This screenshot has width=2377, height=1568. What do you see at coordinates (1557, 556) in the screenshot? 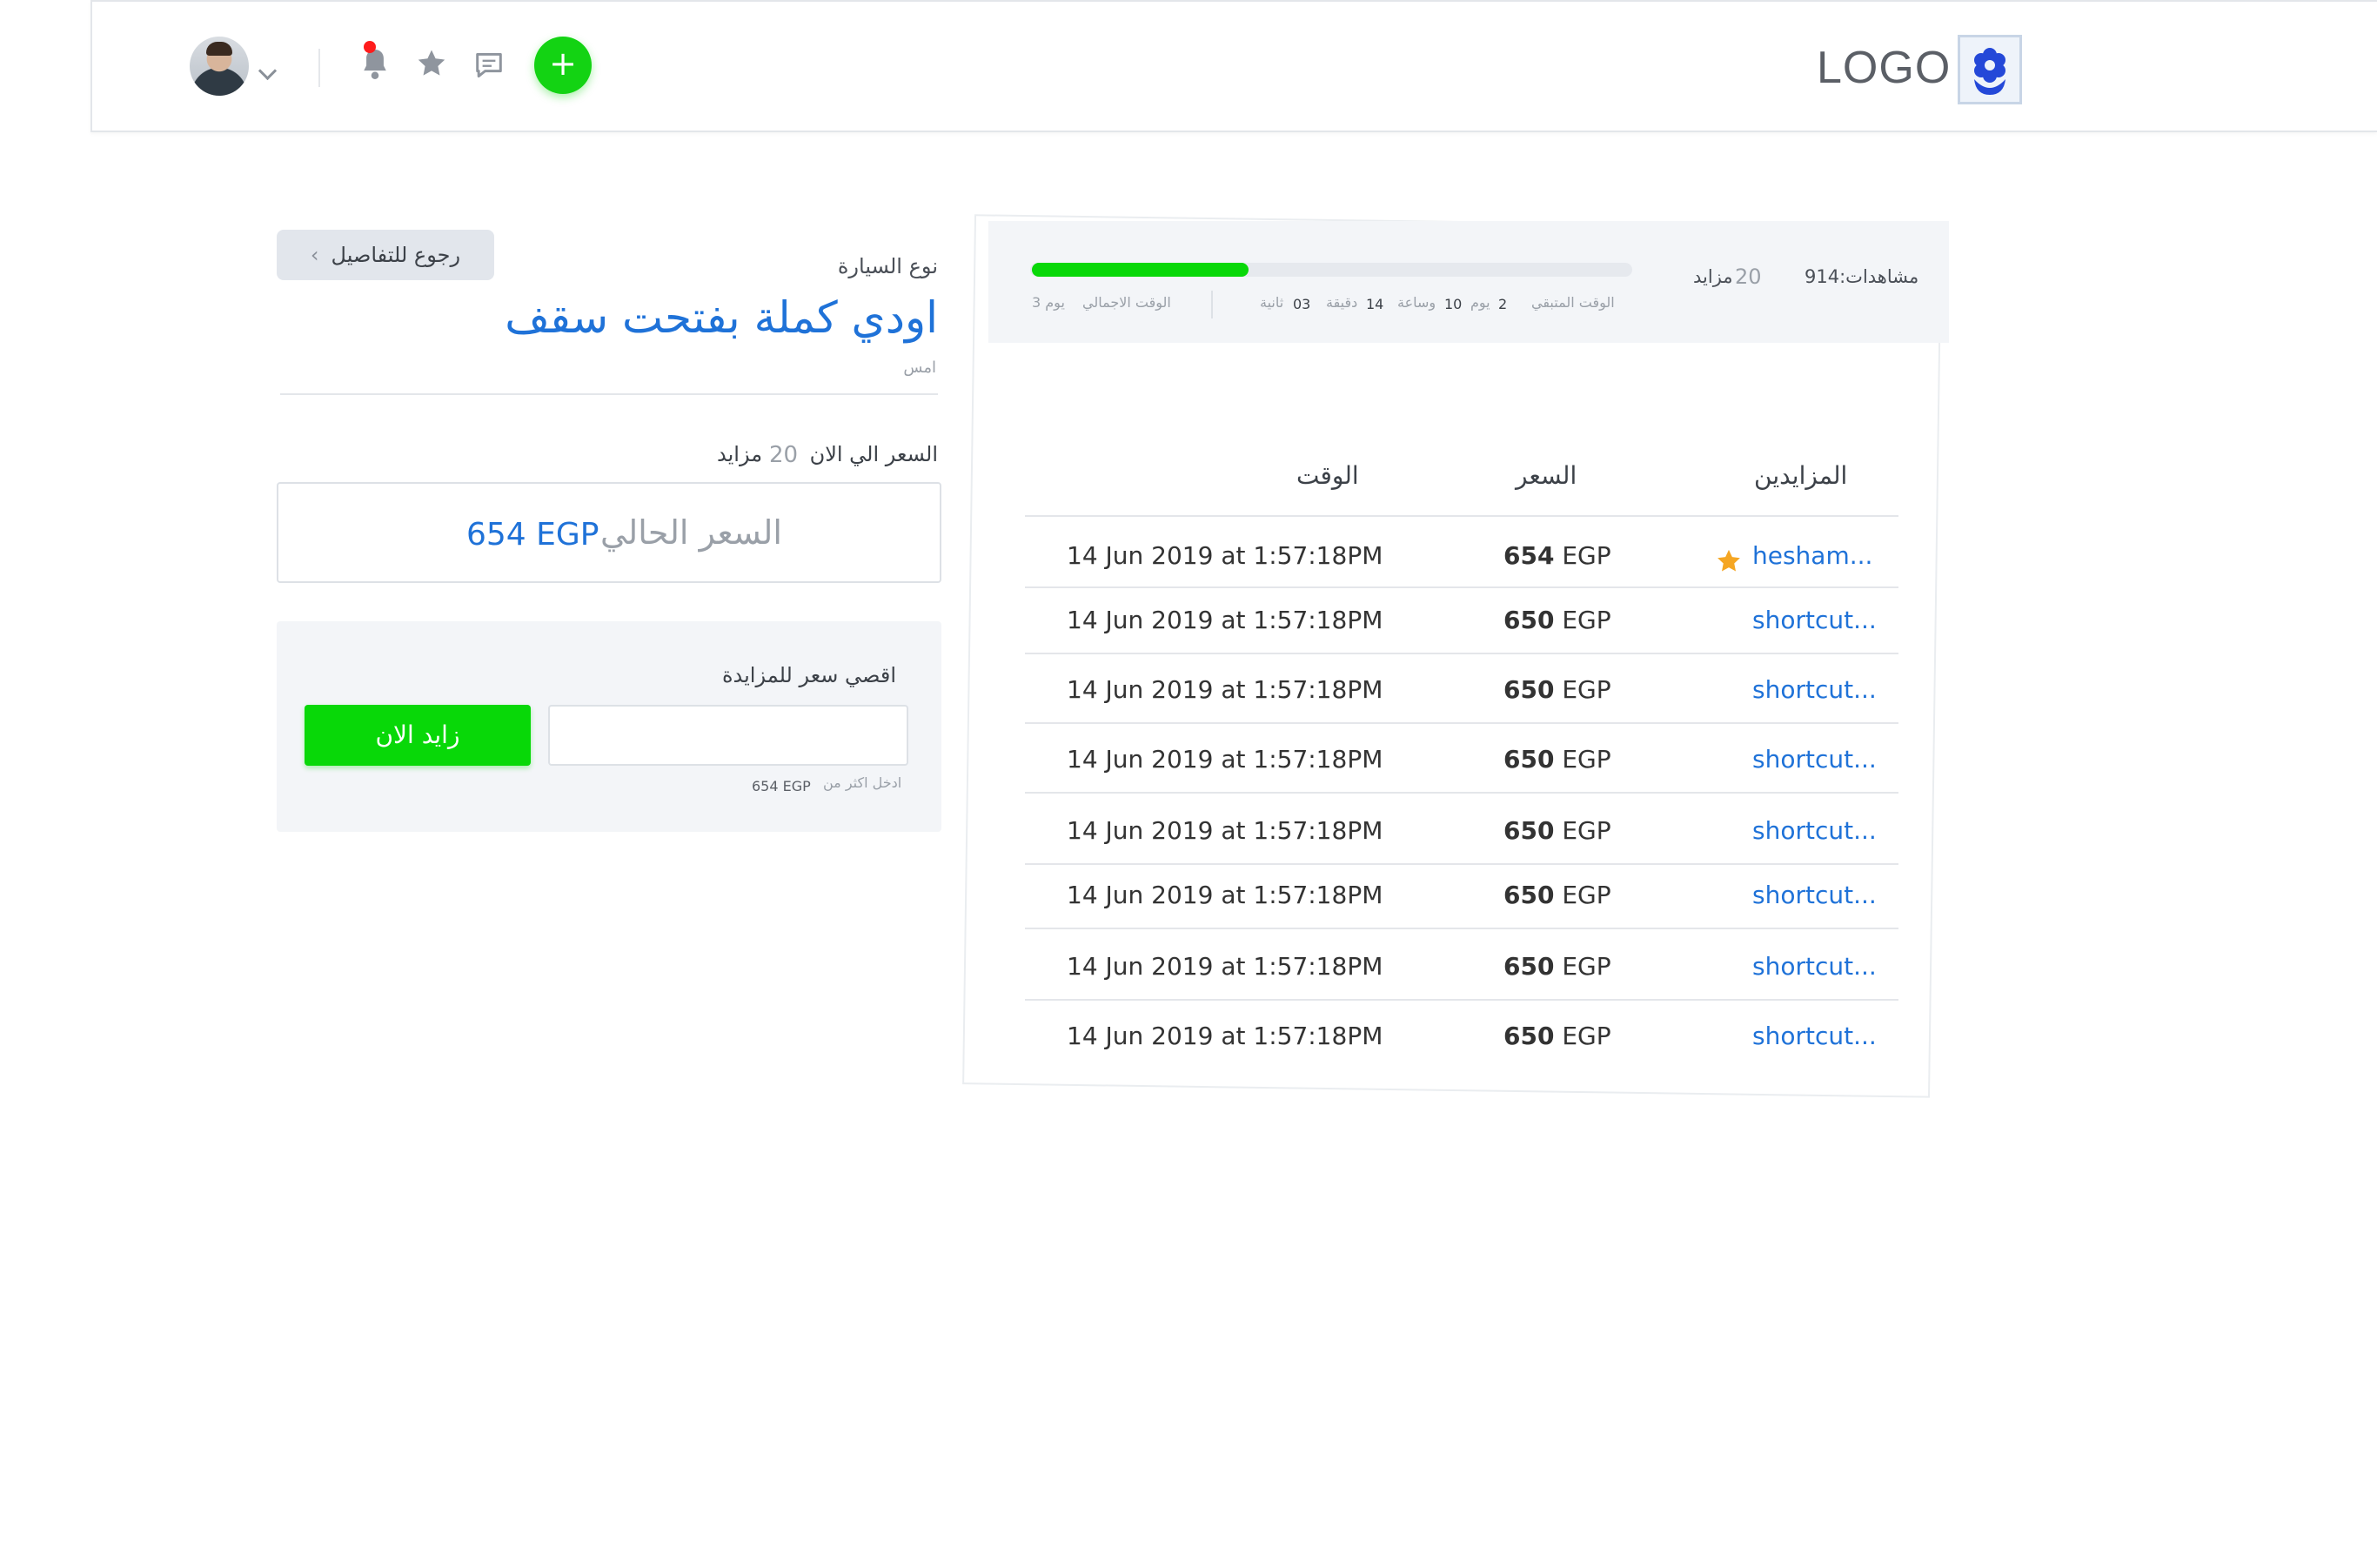
I see `row-price: 654 EGP` at bounding box center [1557, 556].